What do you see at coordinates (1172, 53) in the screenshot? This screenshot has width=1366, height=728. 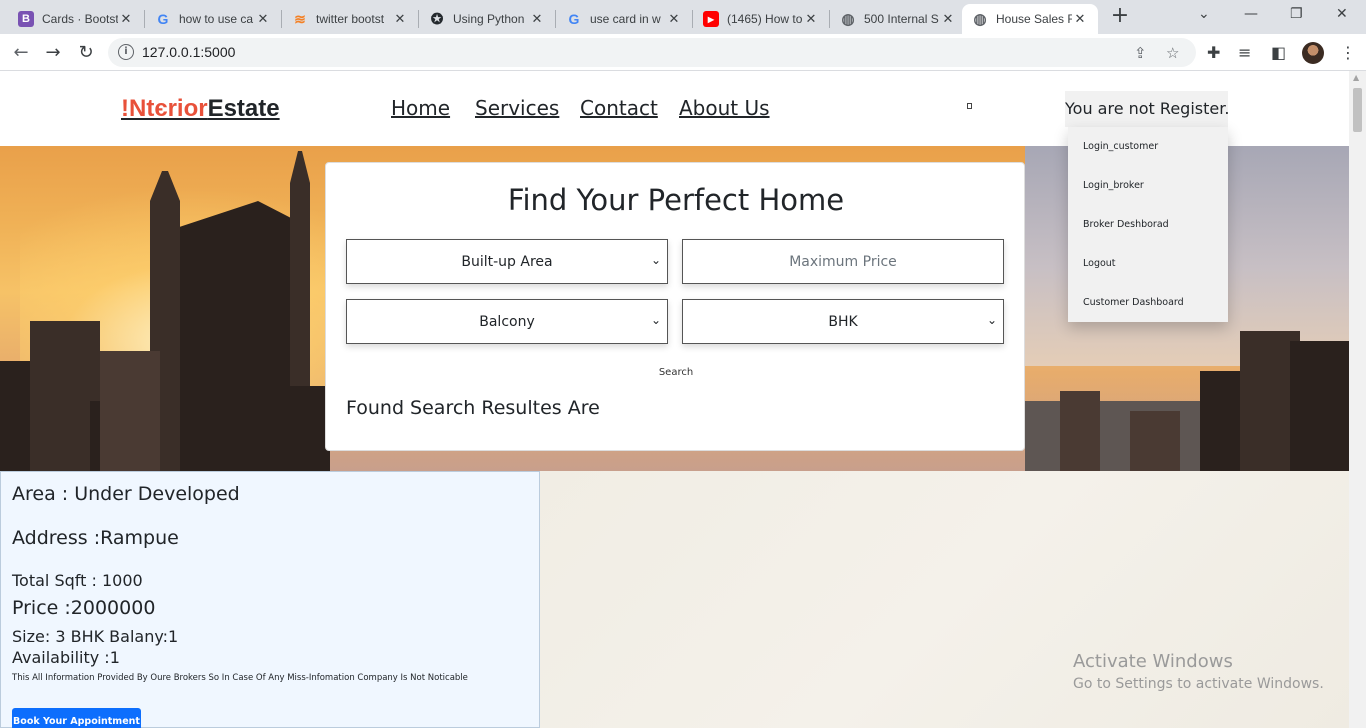 I see `bookmark-star-icon: ☆` at bounding box center [1172, 53].